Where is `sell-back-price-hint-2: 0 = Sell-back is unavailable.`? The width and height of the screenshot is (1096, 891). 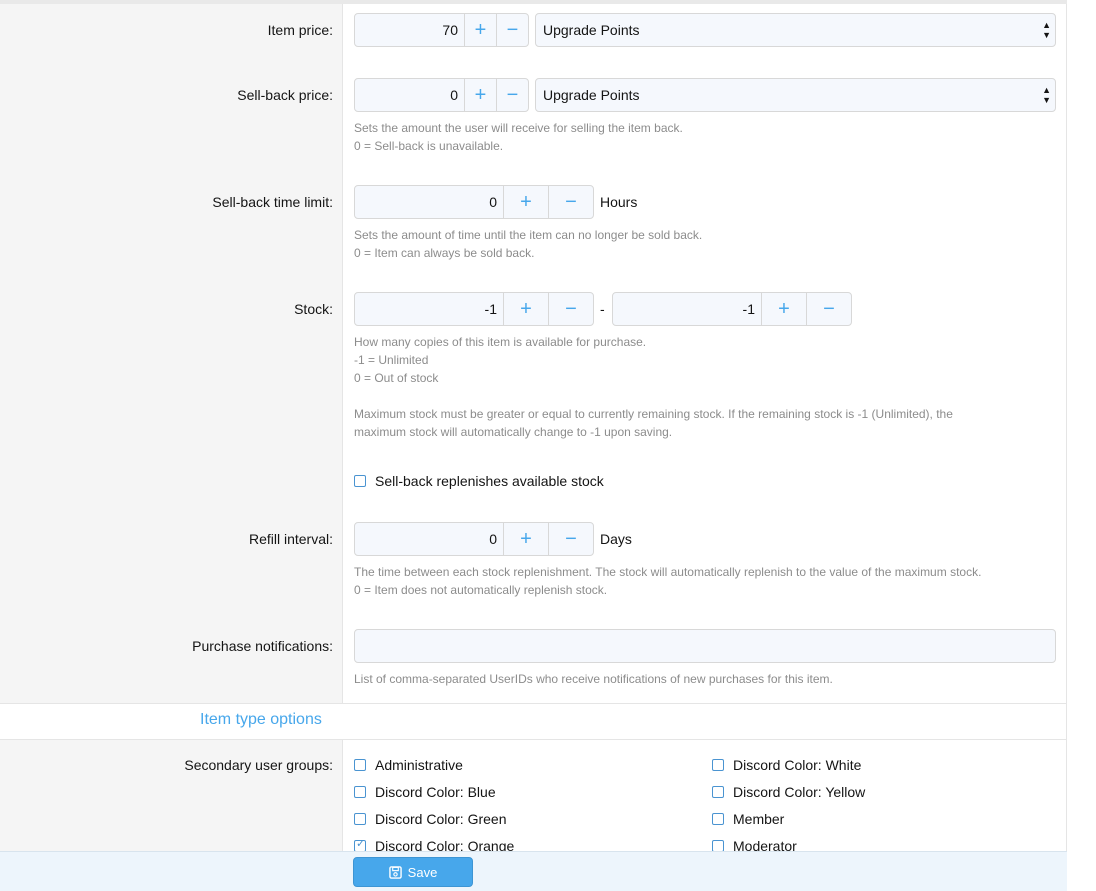
sell-back-price-hint-2: 0 = Sell-back is unavailable. is located at coordinates (429, 146).